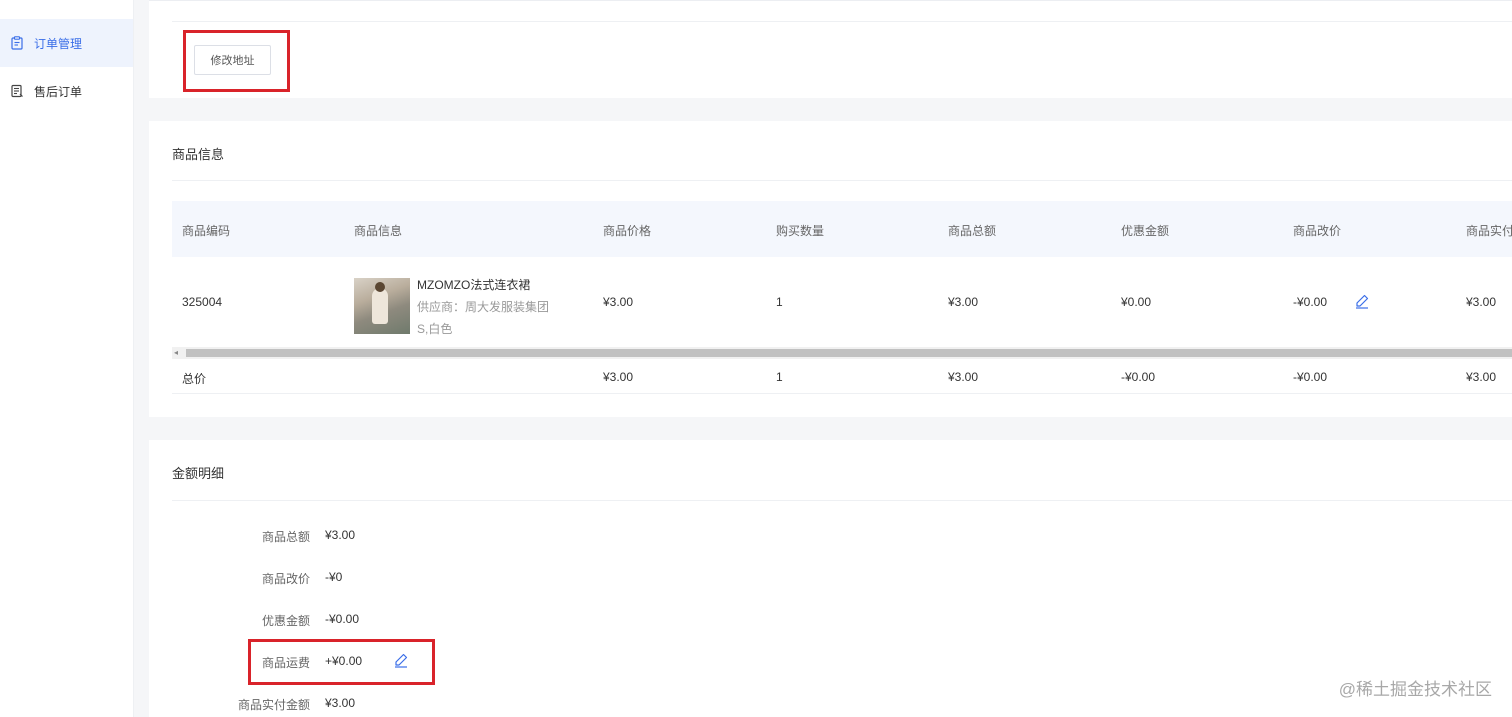 The image size is (1512, 717). I want to click on table-horizontal-scrollbar: ◂, so click(842, 353).